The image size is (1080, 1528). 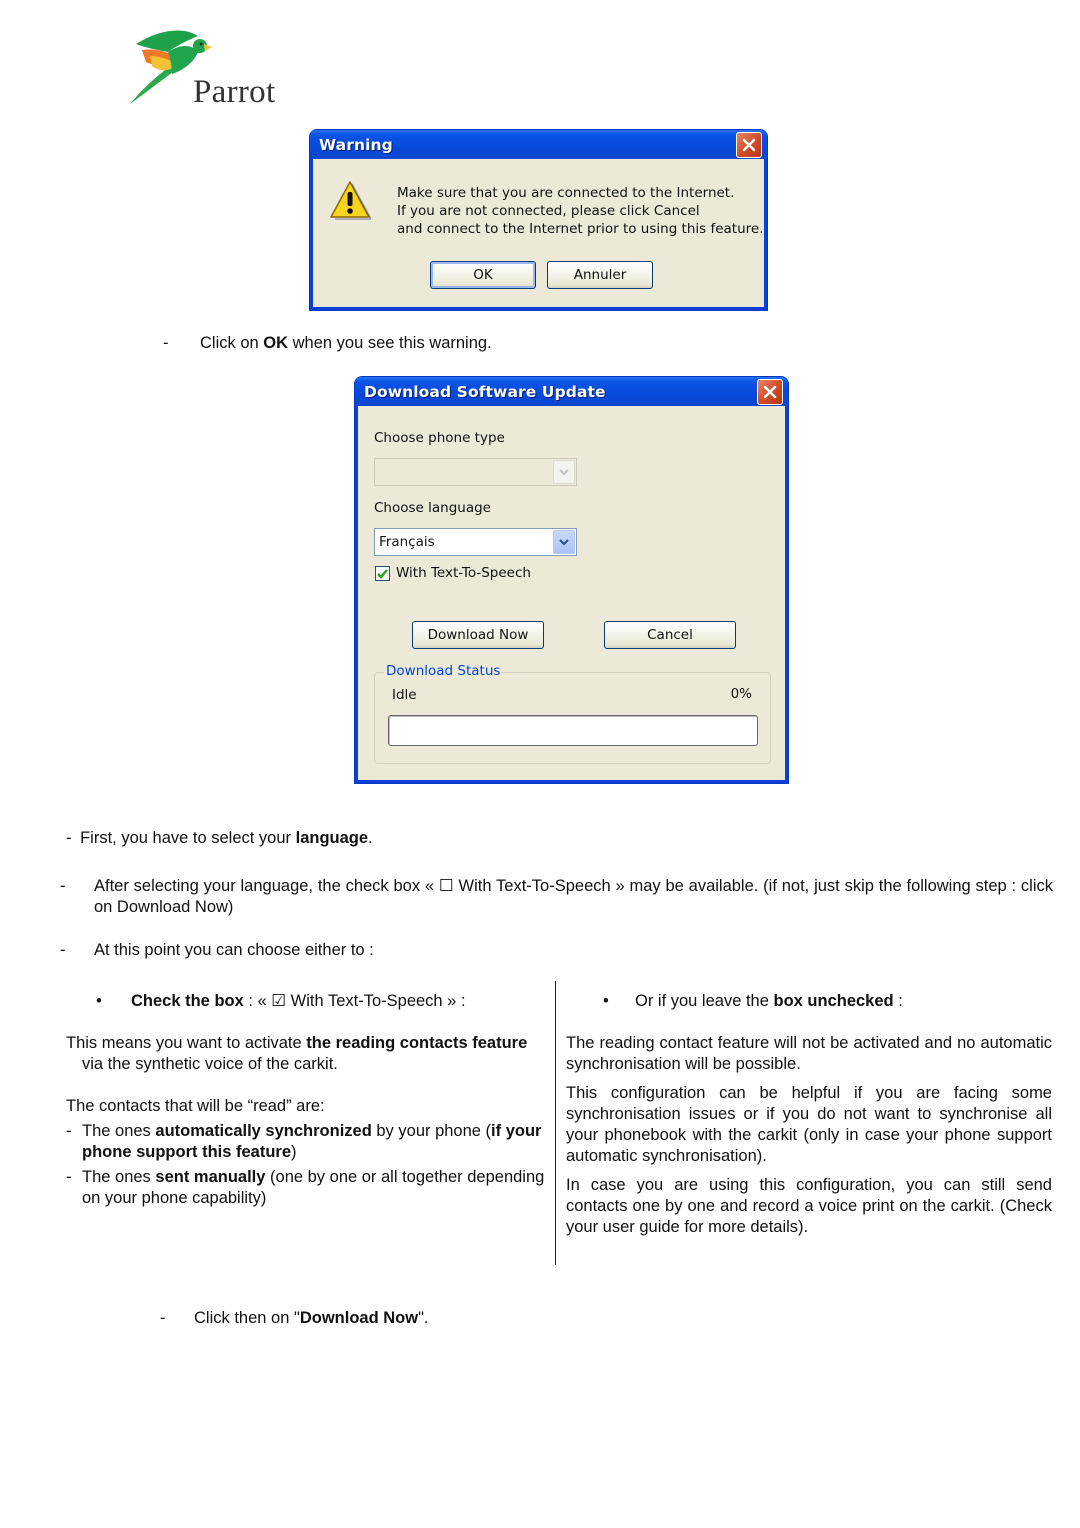 What do you see at coordinates (417, 1043) in the screenshot?
I see `para-bold: the reading contacts feature` at bounding box center [417, 1043].